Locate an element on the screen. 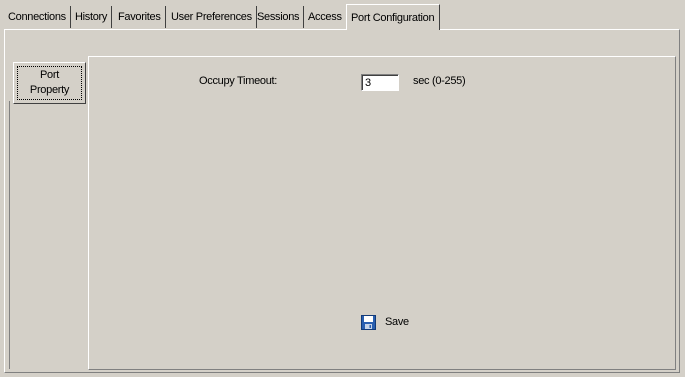 This screenshot has width=685, height=377. tab-access: Access is located at coordinates (325, 17).